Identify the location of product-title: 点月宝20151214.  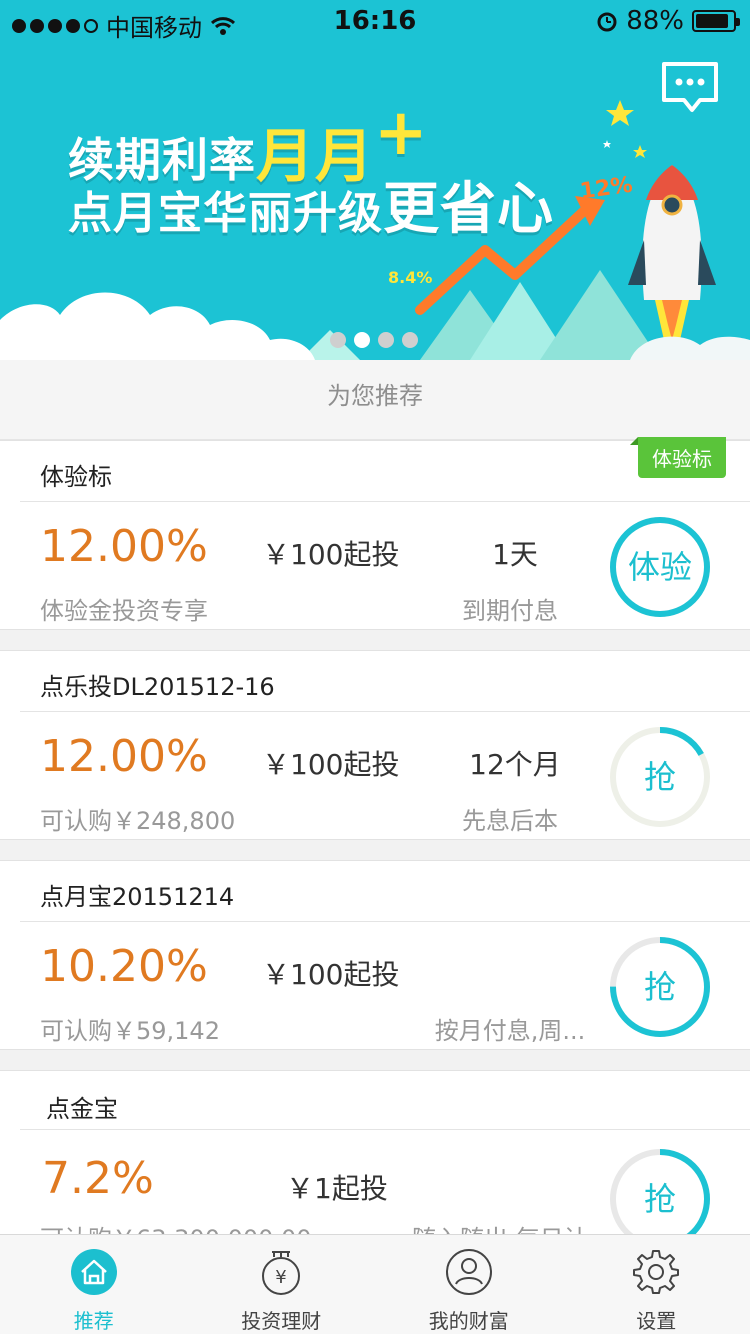
(137, 897).